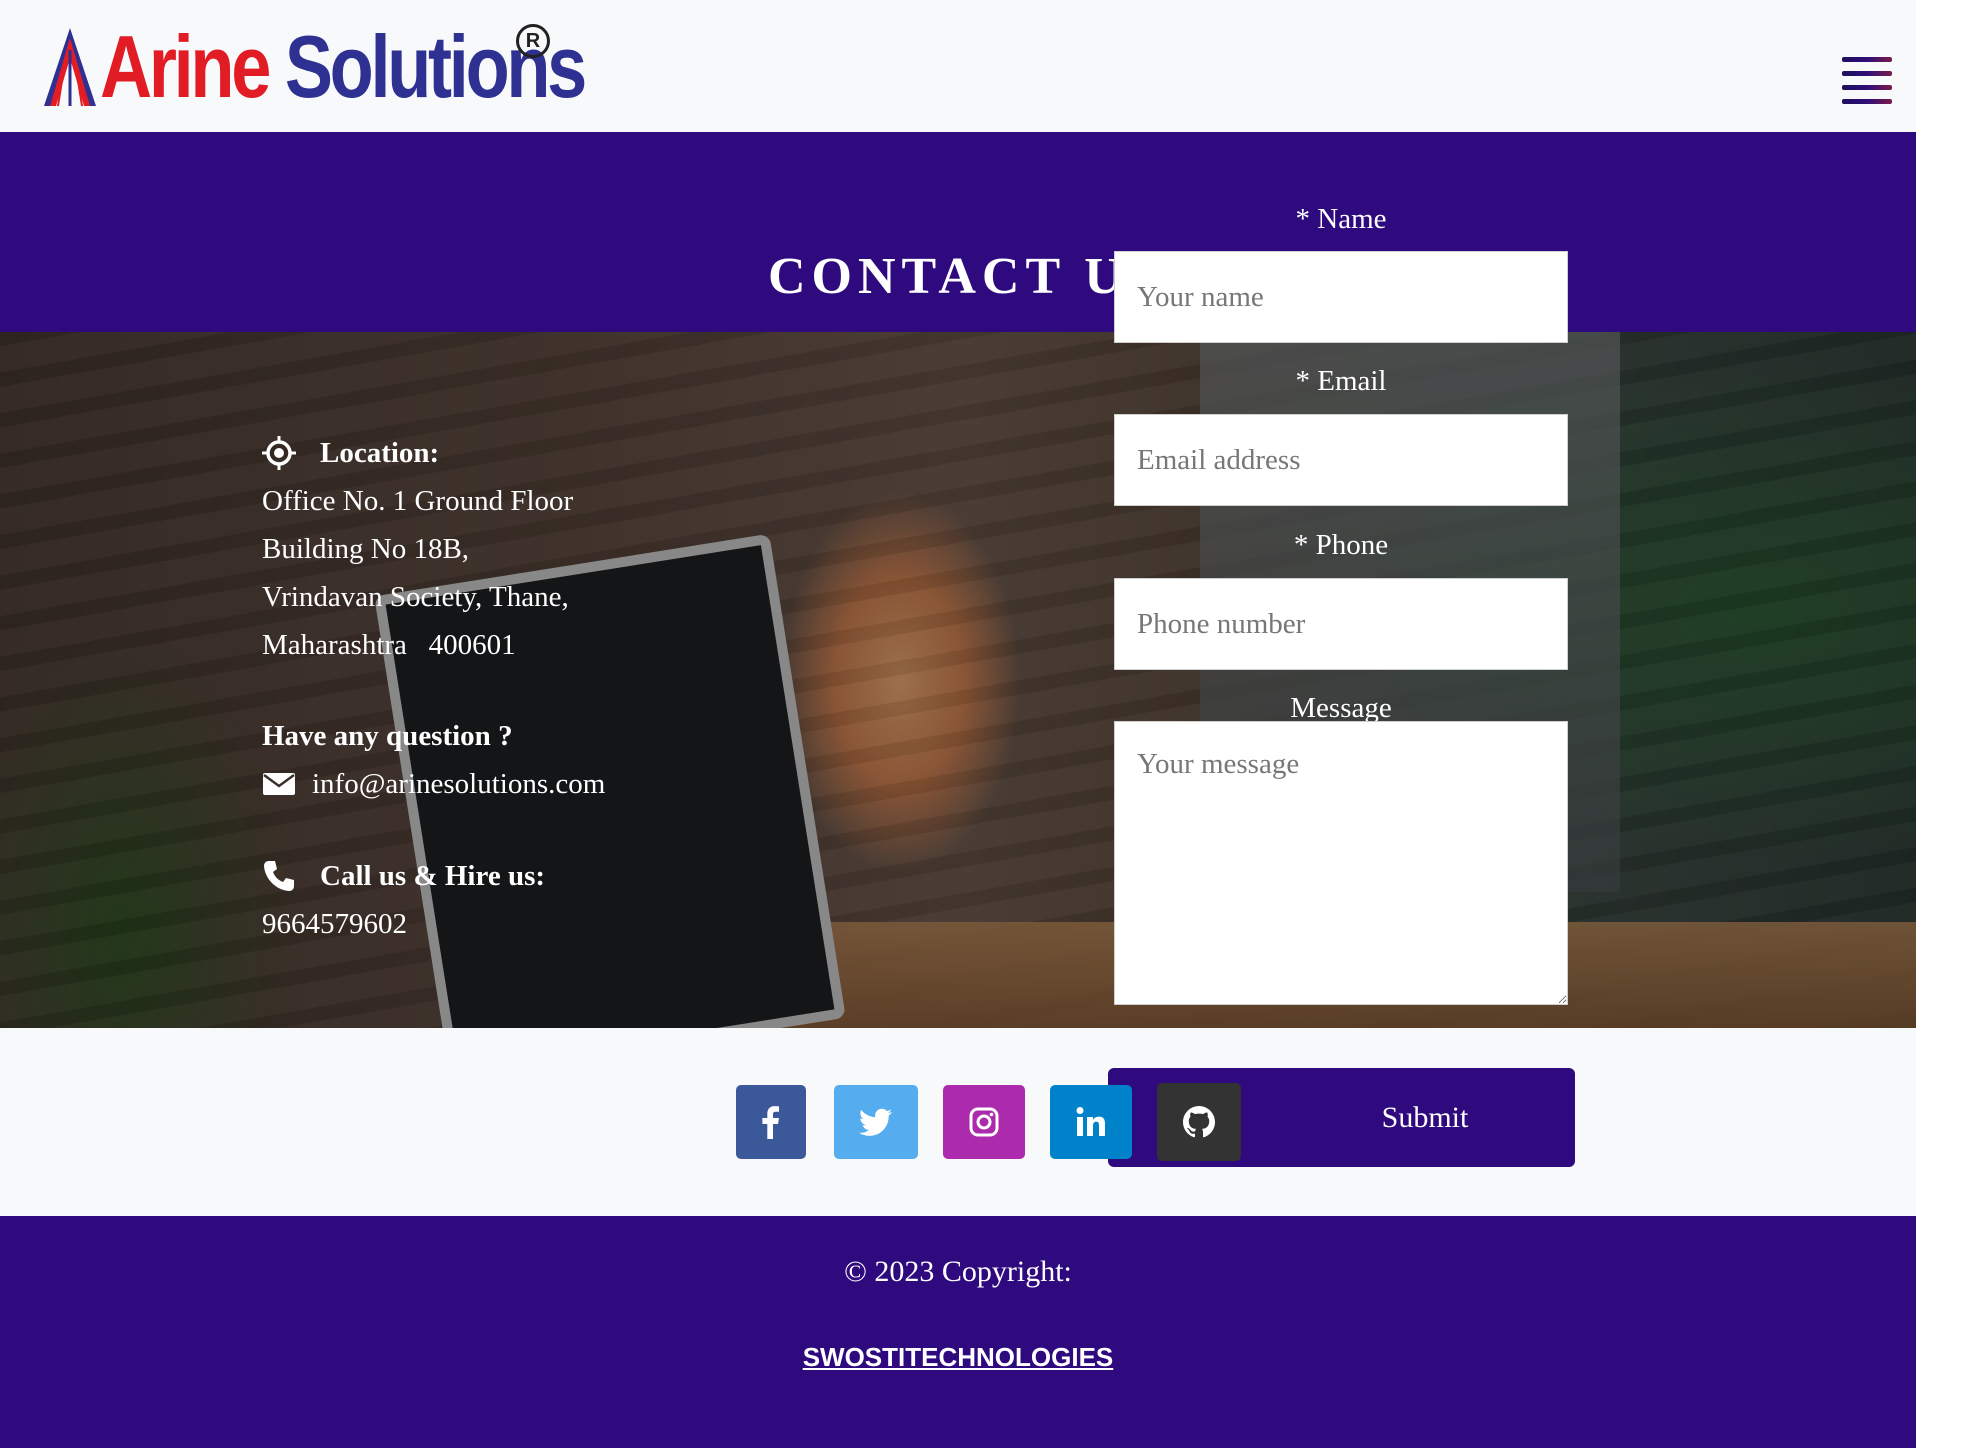 Image resolution: width=1980 pixels, height=1448 pixels. Describe the element at coordinates (1341, 545) in the screenshot. I see `phone-label: * Phone` at that location.